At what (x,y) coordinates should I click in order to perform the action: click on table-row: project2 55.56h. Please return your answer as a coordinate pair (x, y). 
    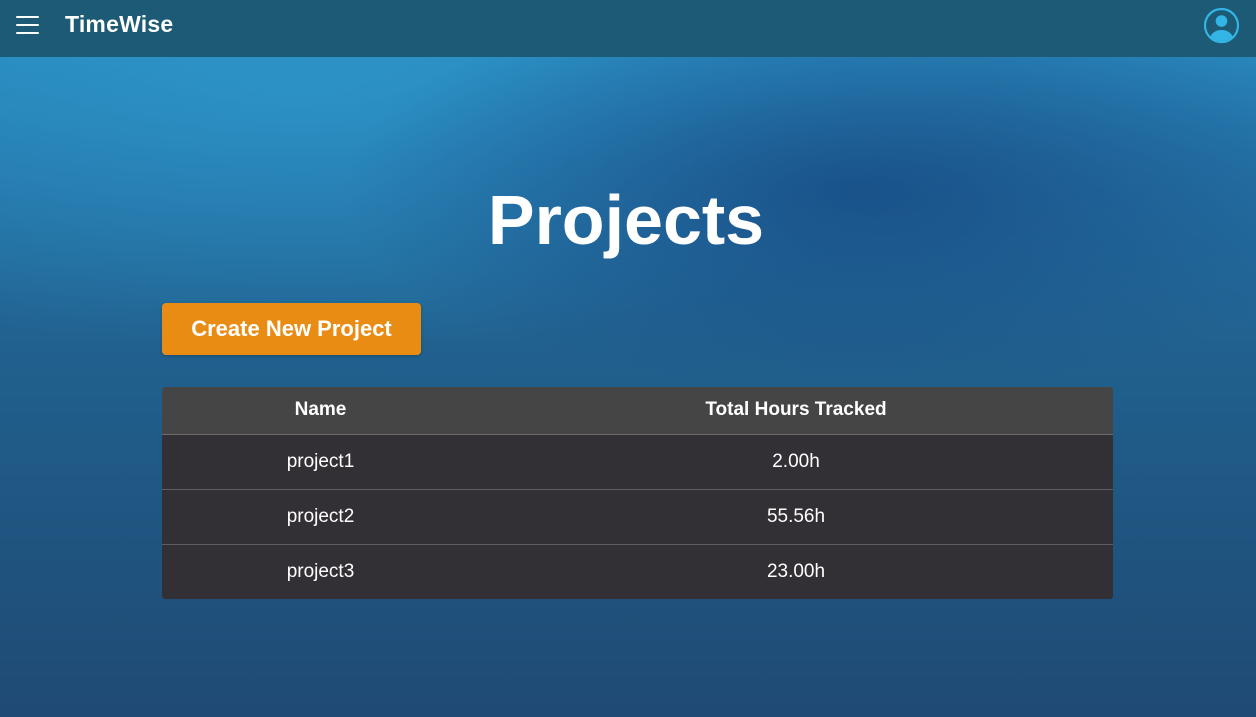
    Looking at the image, I should click on (637, 517).